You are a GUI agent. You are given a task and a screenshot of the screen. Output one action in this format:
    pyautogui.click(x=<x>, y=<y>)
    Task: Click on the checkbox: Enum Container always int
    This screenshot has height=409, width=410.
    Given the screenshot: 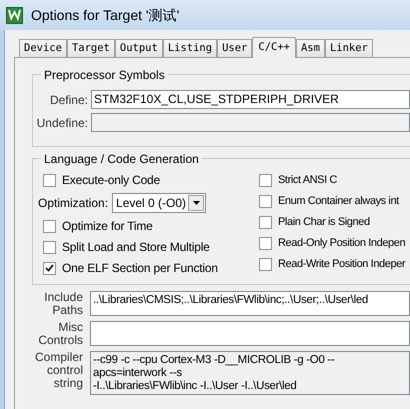 What is the action you would take?
    pyautogui.click(x=332, y=201)
    